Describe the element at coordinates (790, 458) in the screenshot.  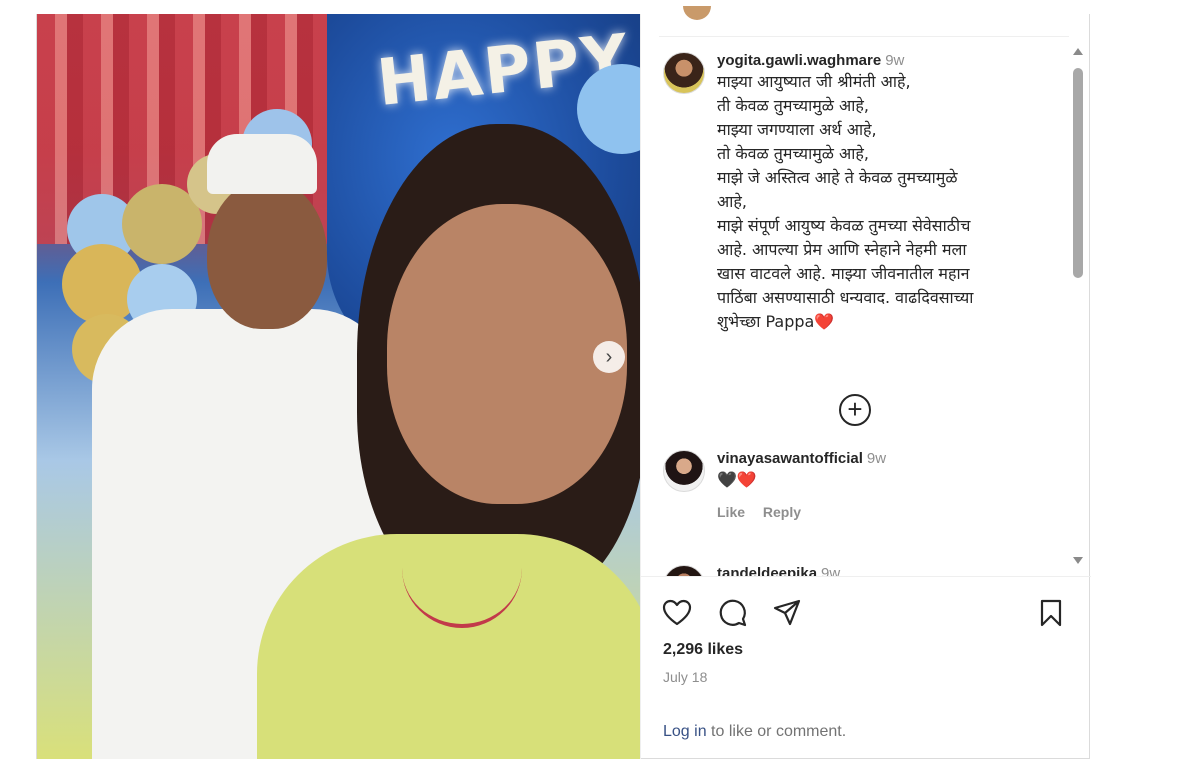
I see `comment-username: vinayasawantofficial` at that location.